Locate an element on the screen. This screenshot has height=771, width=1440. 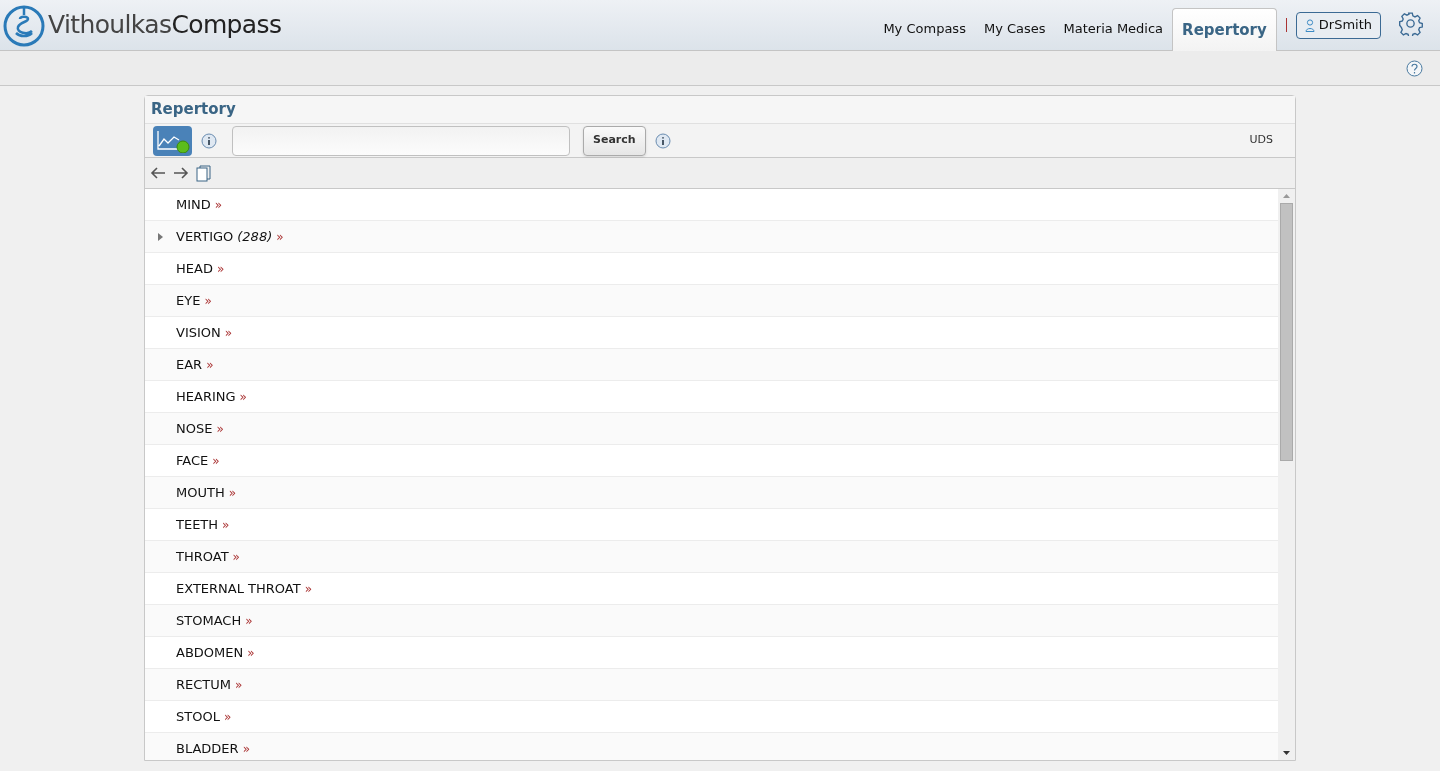
rubric-link: NOSE is located at coordinates (194, 428).